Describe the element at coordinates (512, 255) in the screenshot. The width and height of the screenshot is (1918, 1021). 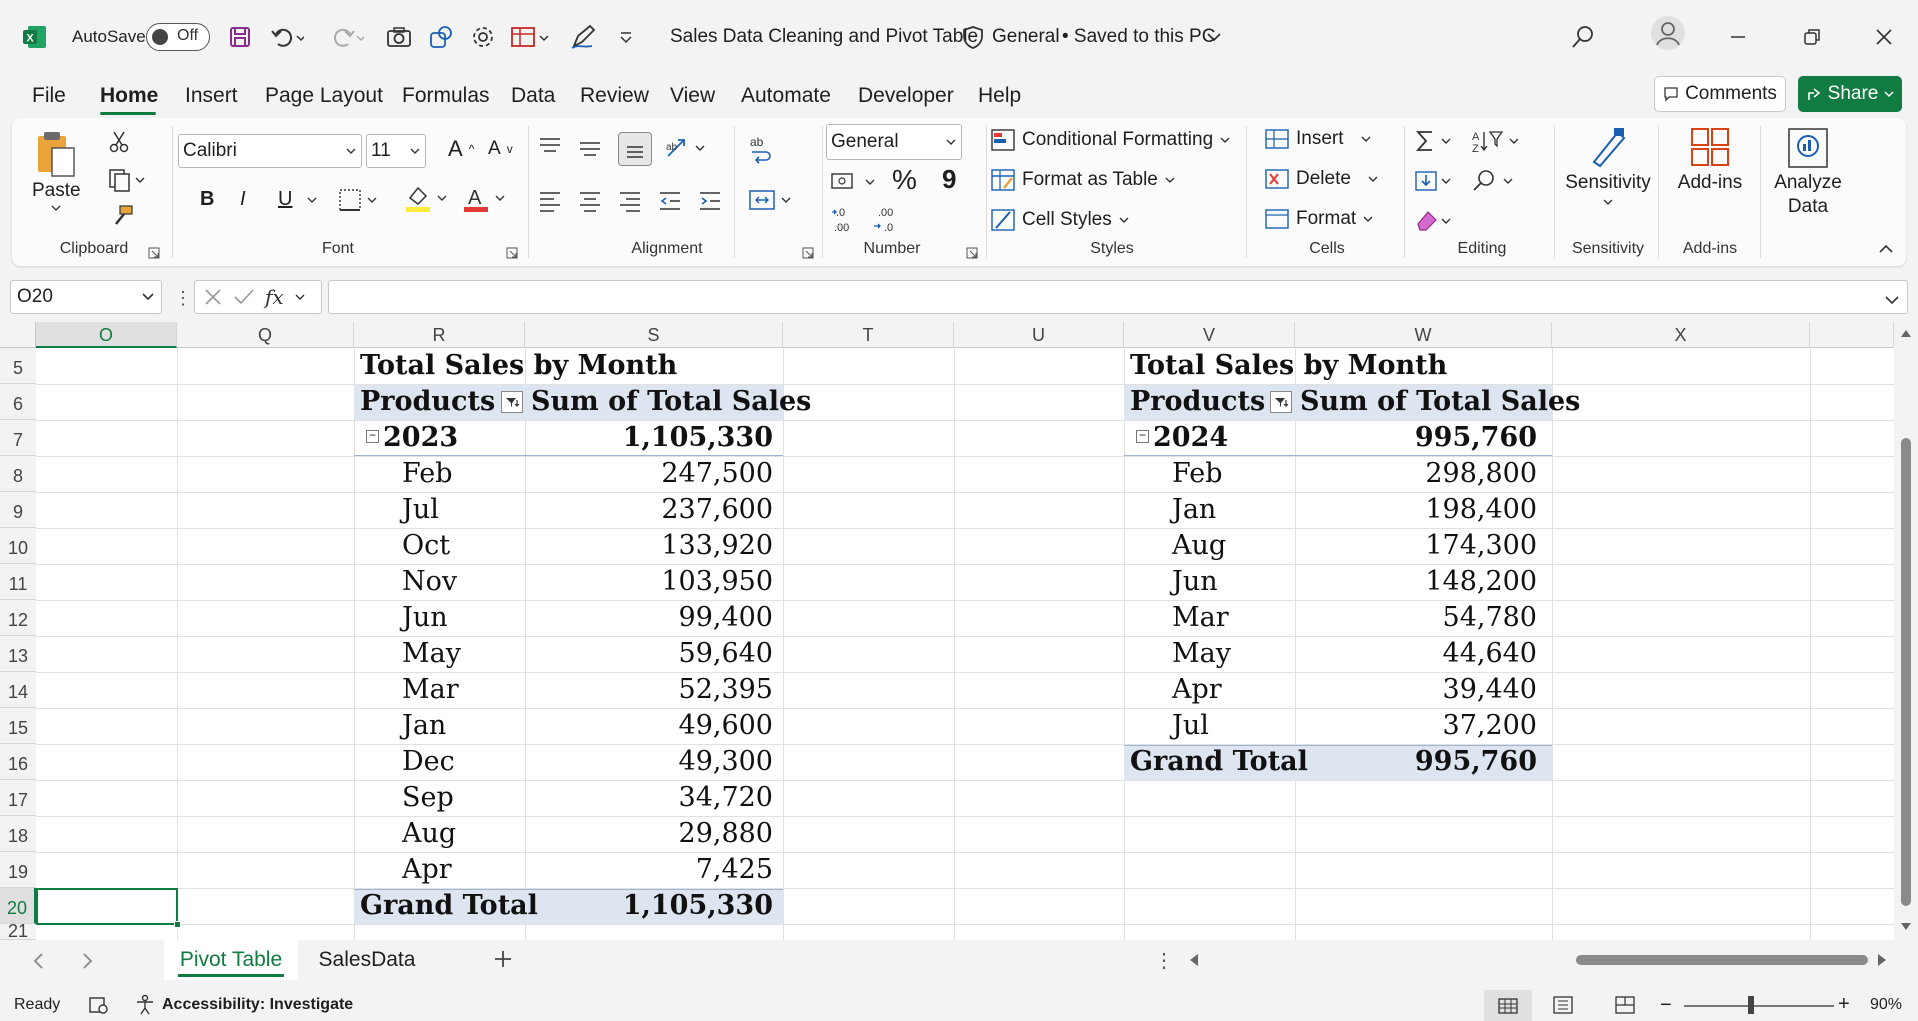
I see `font-launcher-icon` at that location.